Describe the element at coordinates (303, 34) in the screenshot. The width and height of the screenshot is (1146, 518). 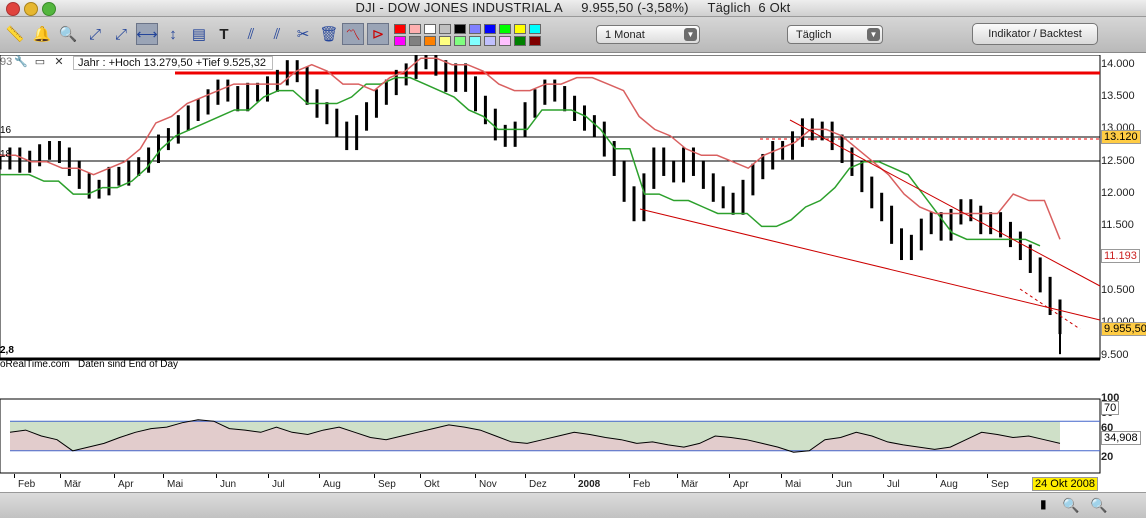
I see `tools-icon: ✂` at that location.